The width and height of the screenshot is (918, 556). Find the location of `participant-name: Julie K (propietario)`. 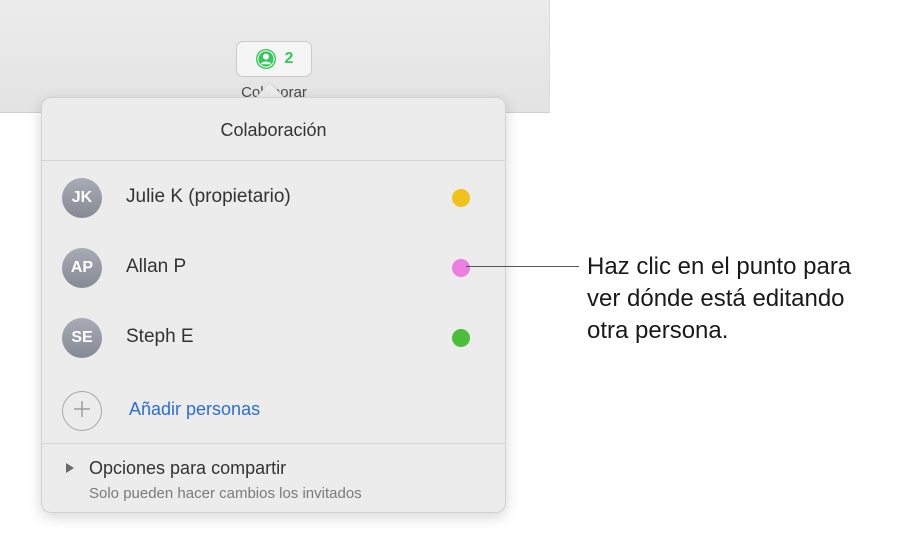

participant-name: Julie K (propietario) is located at coordinates (208, 196).